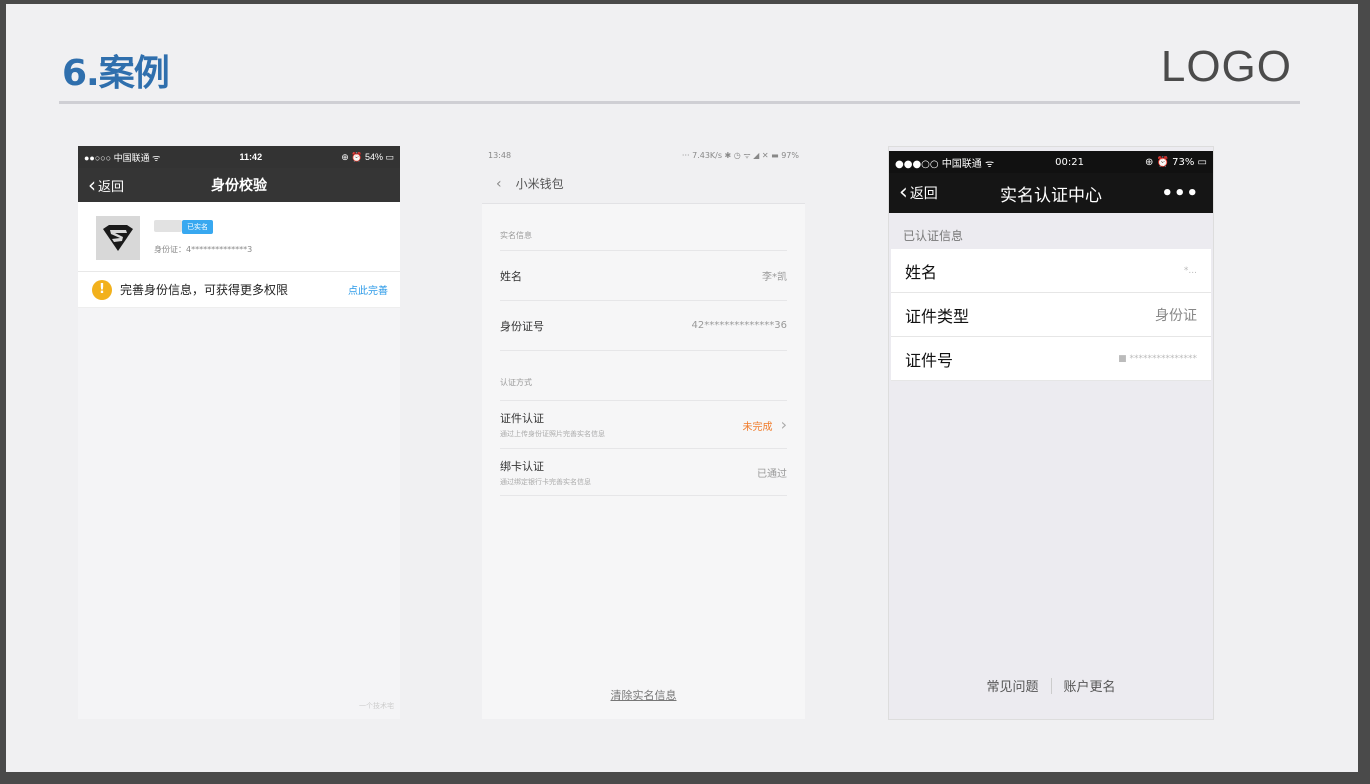 Image resolution: width=1370 pixels, height=784 pixels. I want to click on status-time: 00:21, so click(1069, 162).